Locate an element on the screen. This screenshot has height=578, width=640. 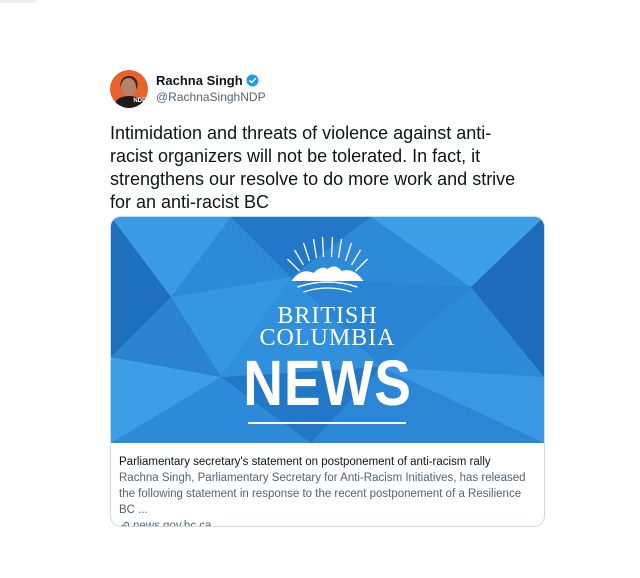
avatar: NDP is located at coordinates (129, 89).